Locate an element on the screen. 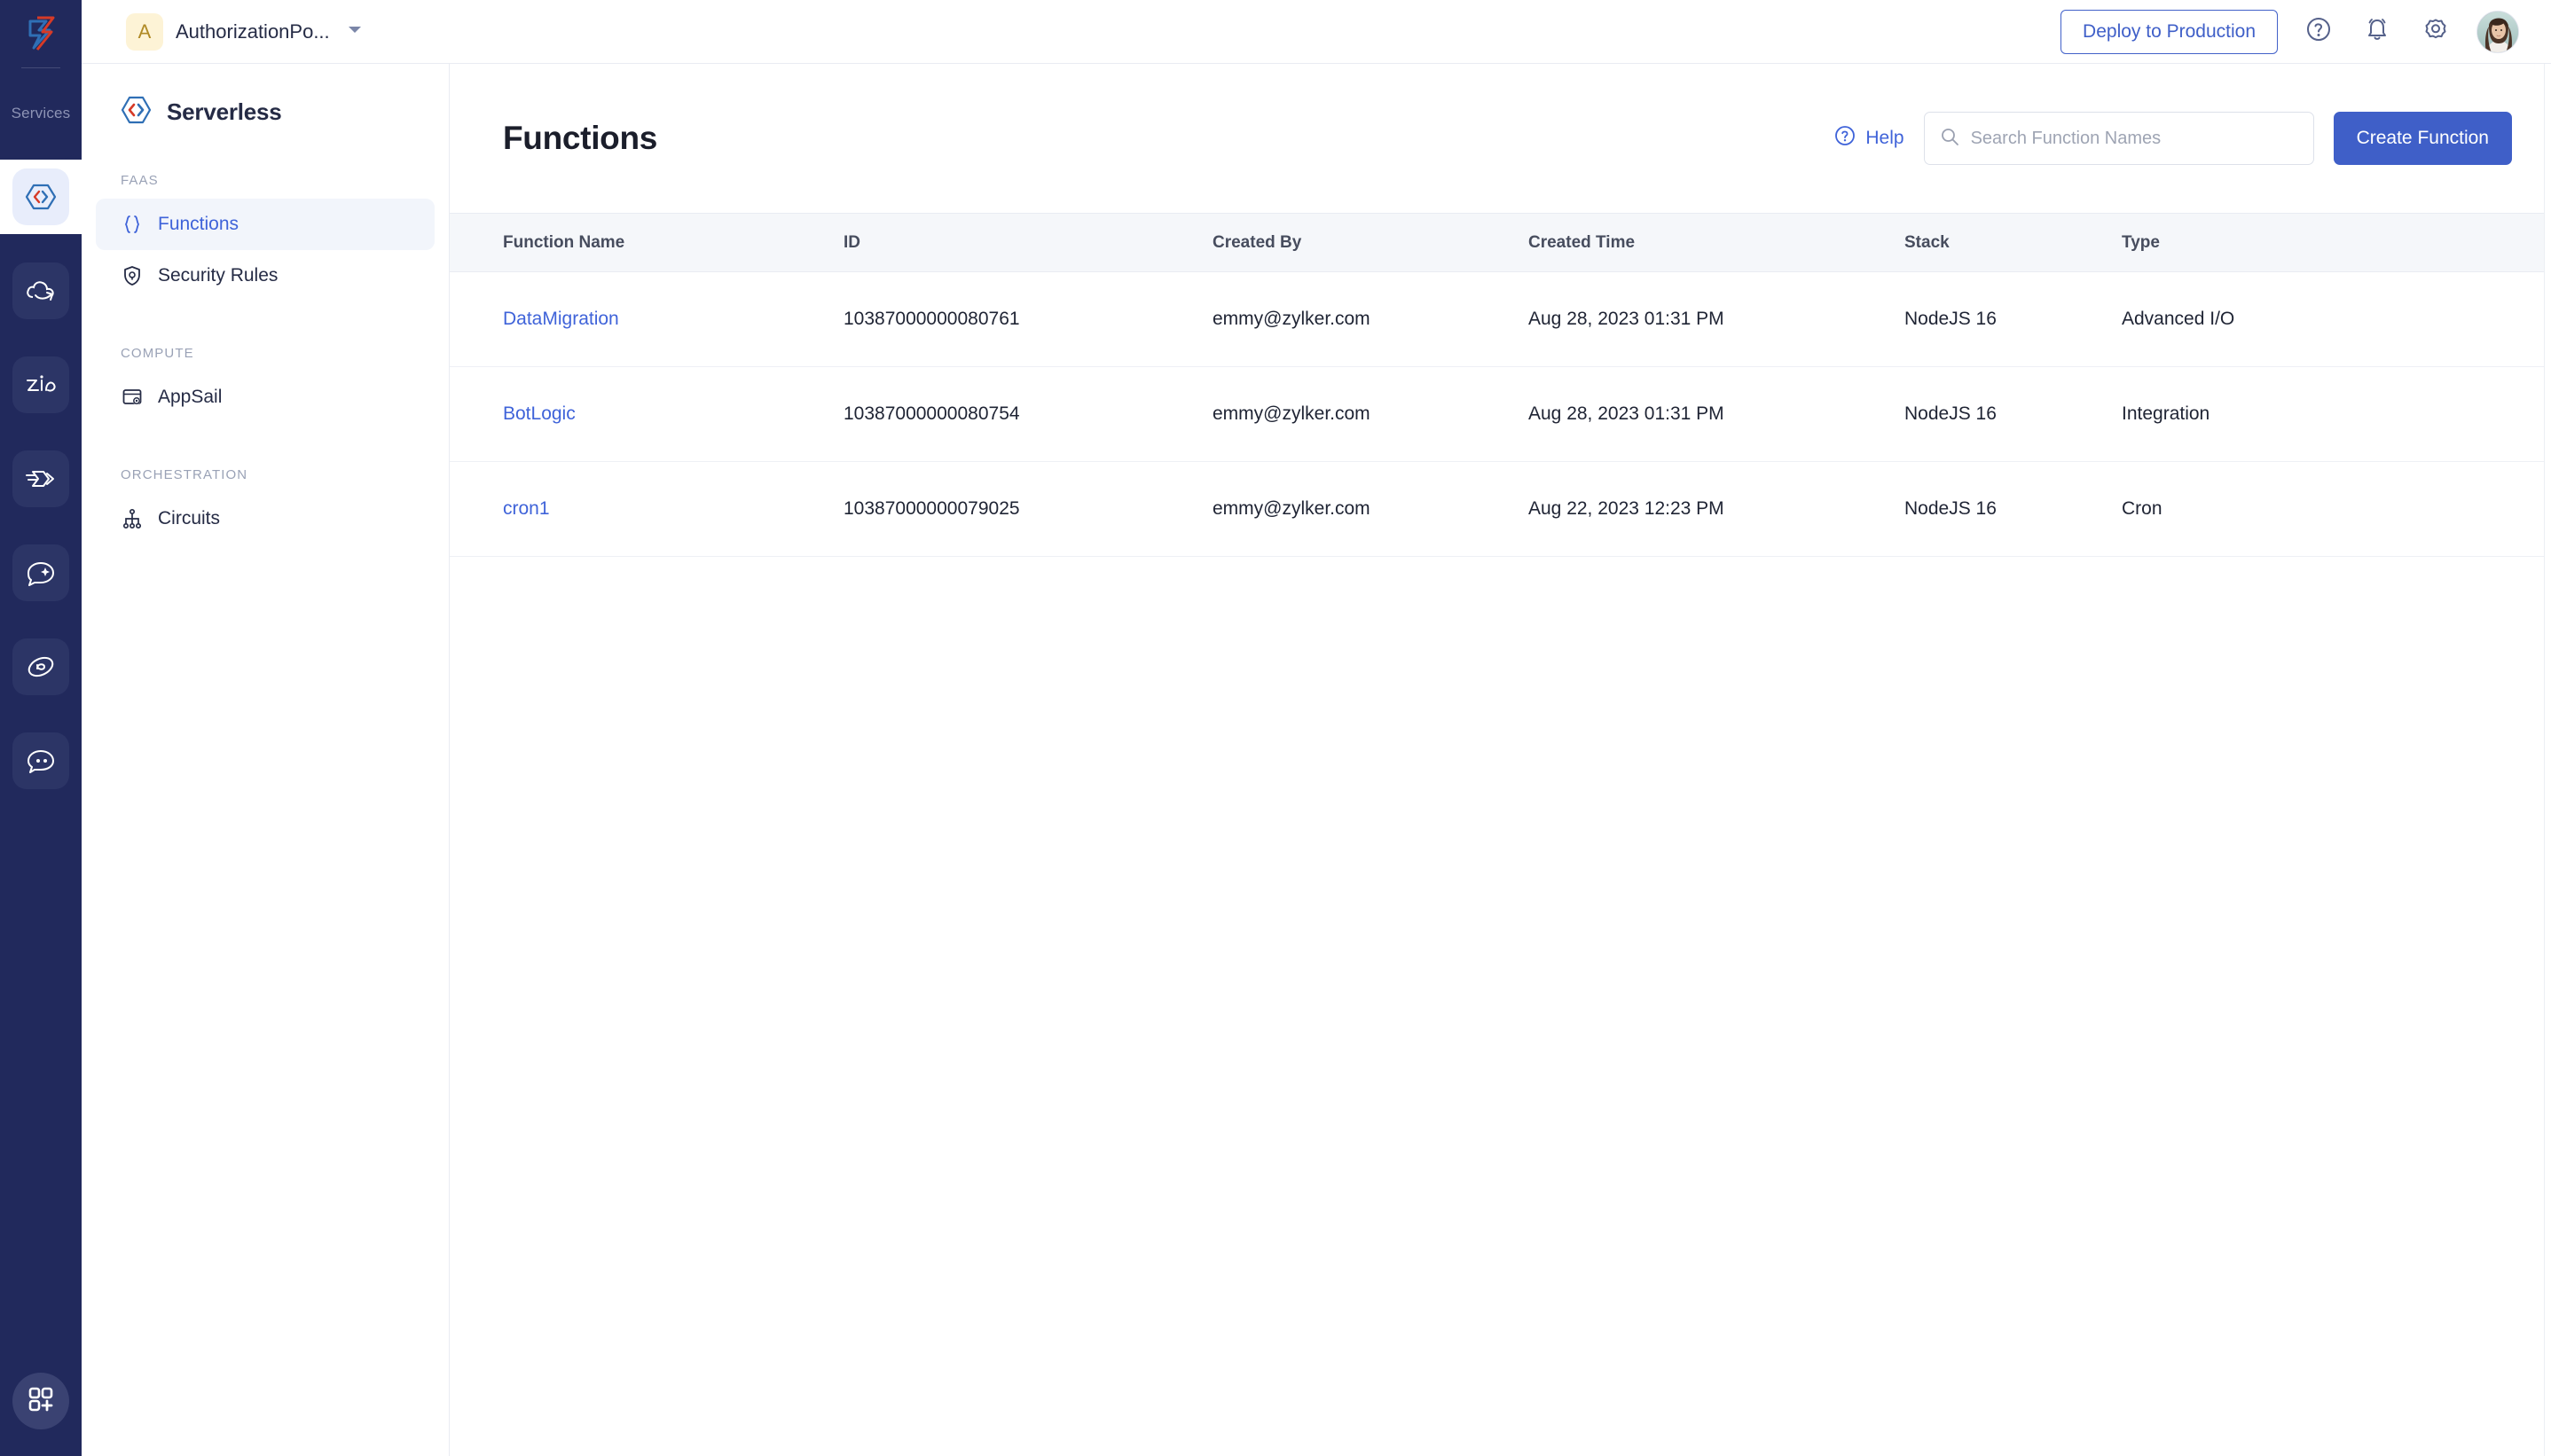  chat-sparkle-icon is located at coordinates (41, 573).